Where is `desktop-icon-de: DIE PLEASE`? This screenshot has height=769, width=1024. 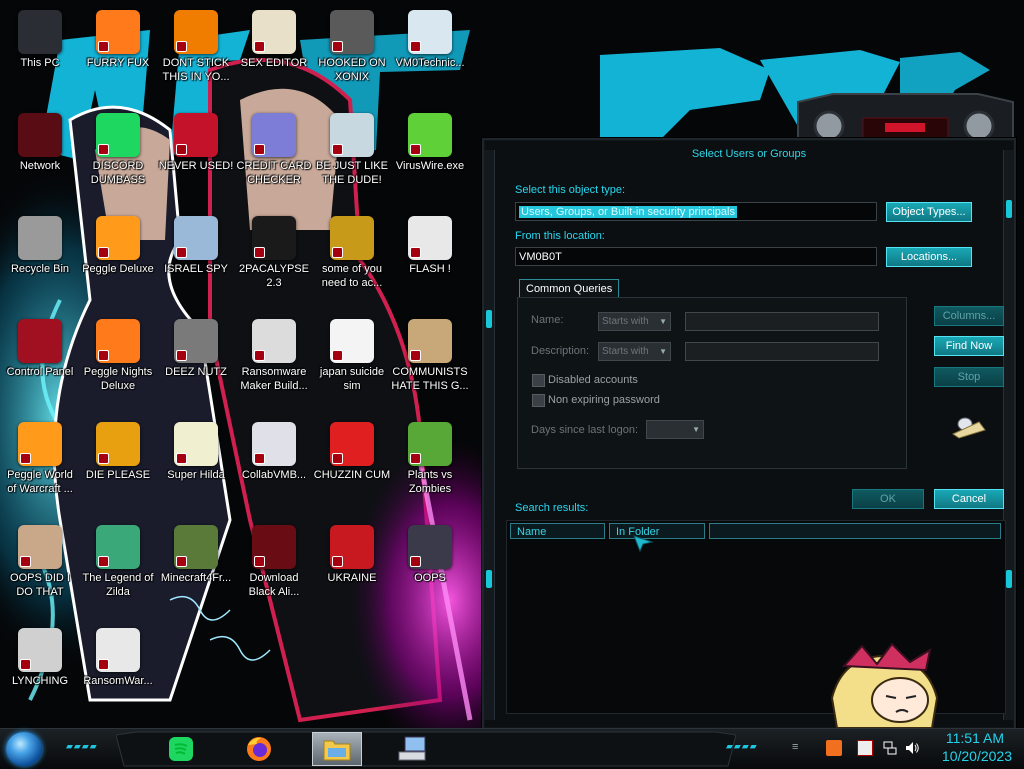 desktop-icon-de: DIE PLEASE is located at coordinates (118, 449).